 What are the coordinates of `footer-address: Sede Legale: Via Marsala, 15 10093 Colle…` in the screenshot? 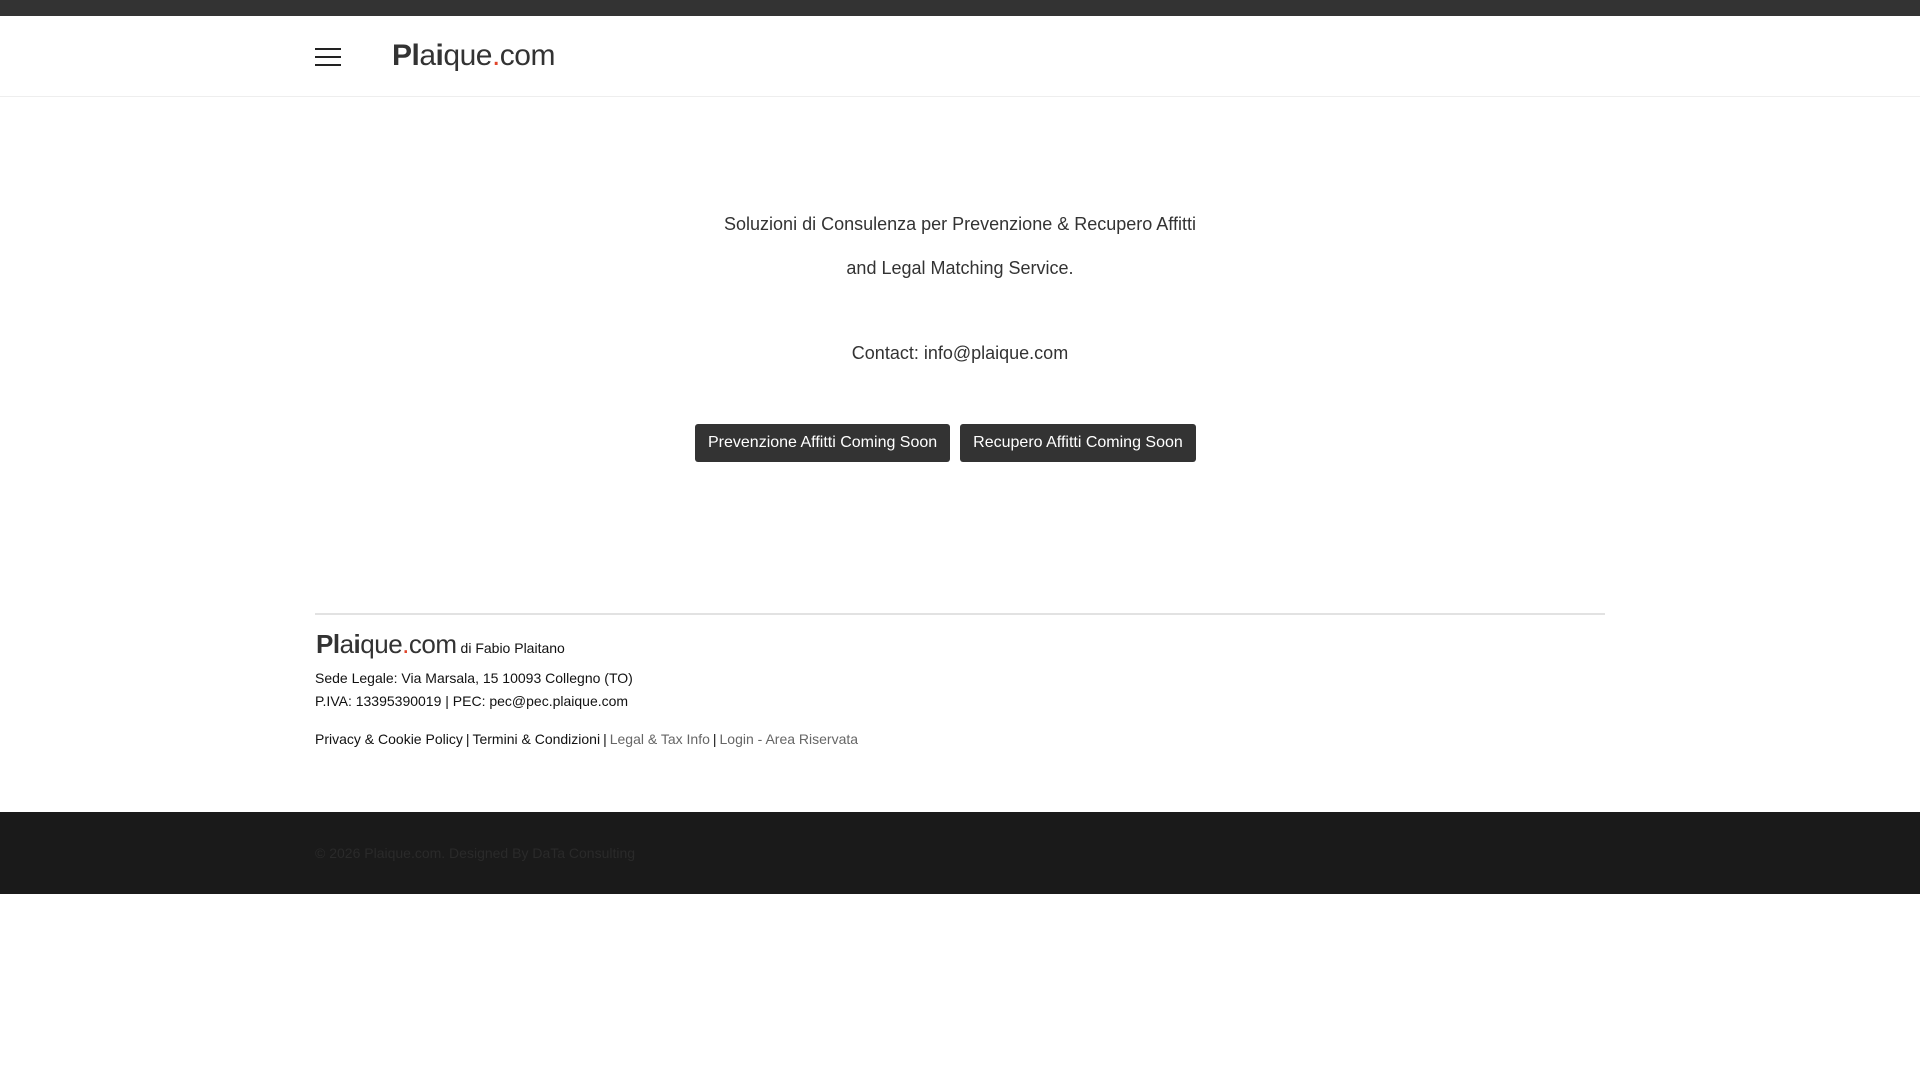 It's located at (474, 678).